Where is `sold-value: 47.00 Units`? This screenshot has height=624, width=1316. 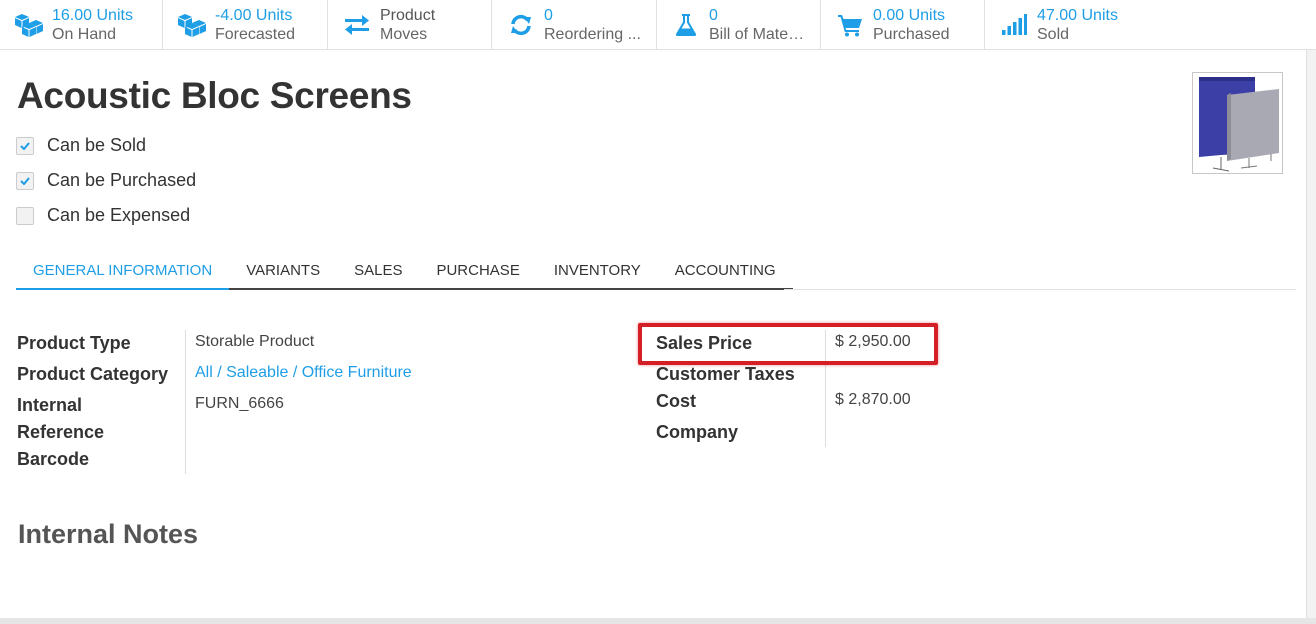
sold-value: 47.00 Units is located at coordinates (1077, 15).